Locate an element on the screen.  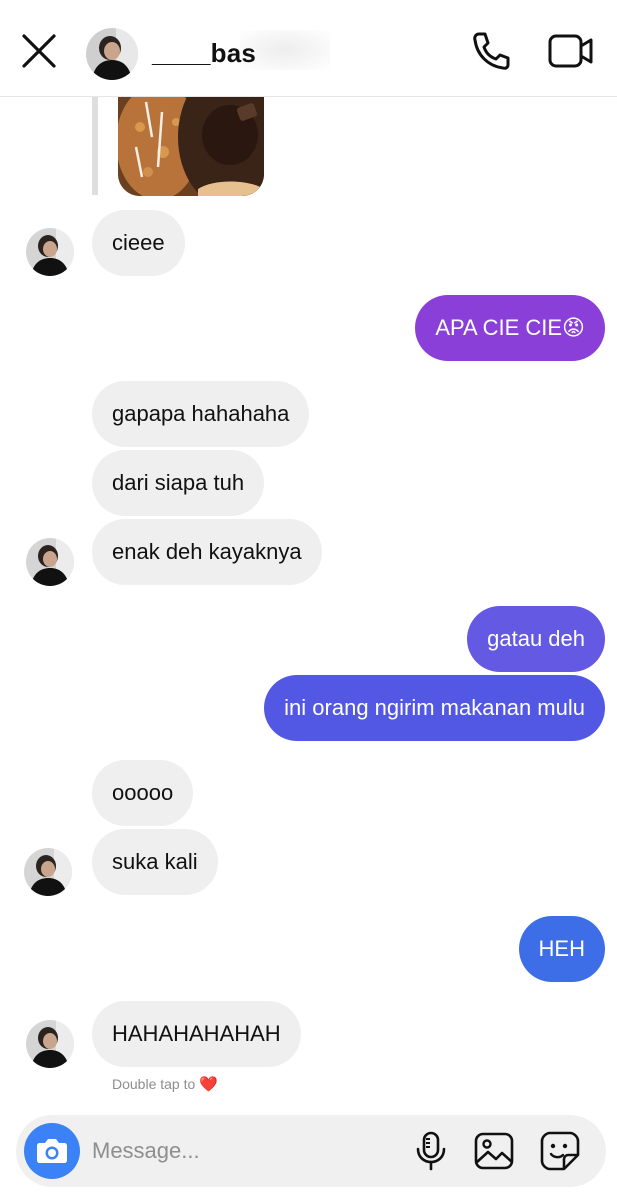
message-bubble-incoming: cieee is located at coordinates (138, 243).